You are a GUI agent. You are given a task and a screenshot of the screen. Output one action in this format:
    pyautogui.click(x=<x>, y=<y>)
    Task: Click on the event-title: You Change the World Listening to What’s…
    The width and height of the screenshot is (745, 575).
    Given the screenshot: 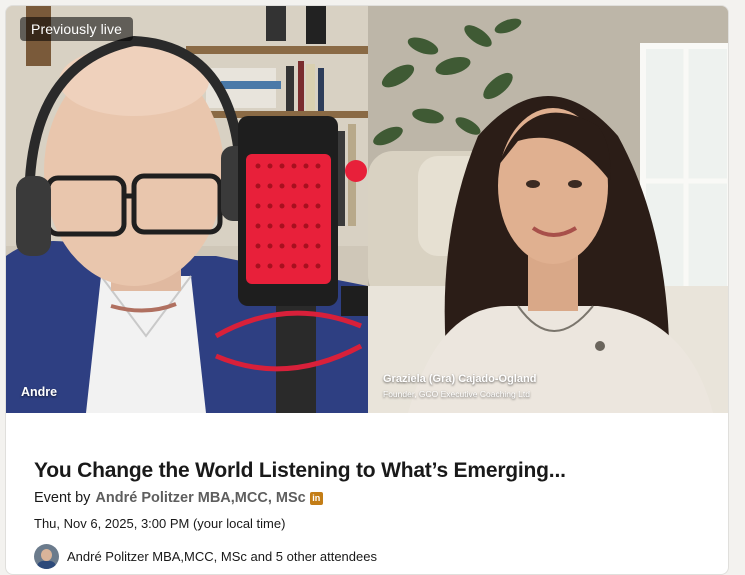 What is the action you would take?
    pyautogui.click(x=368, y=471)
    